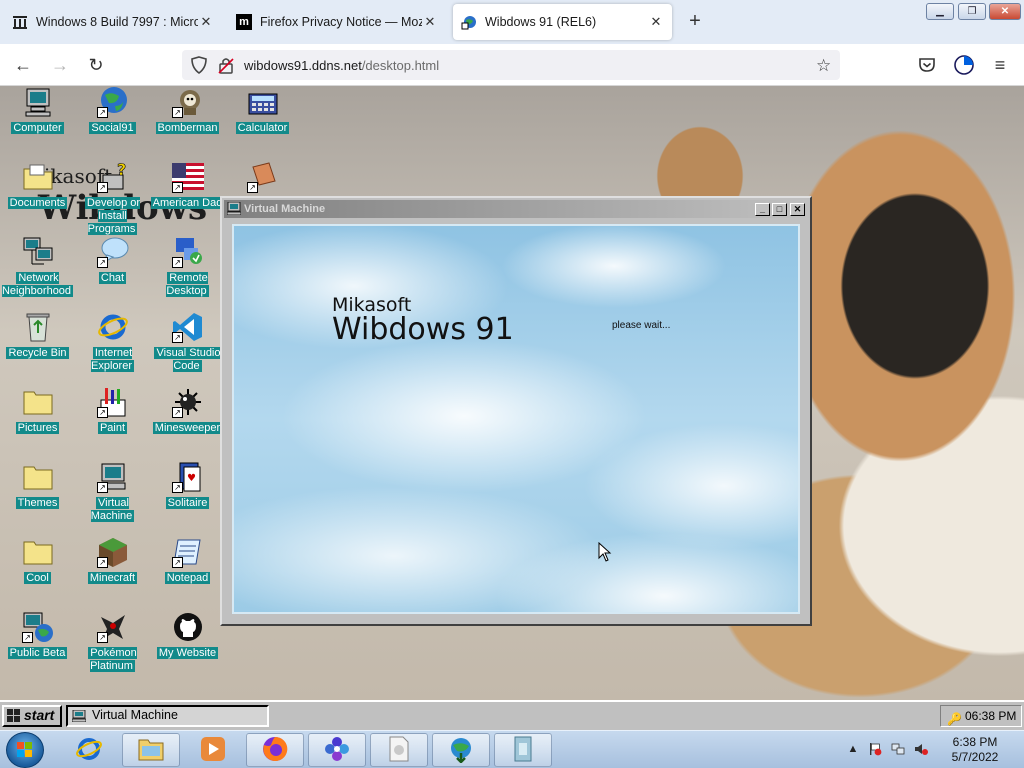  I want to click on desktop-icon-bomberman: ↗ Bomberman, so click(187, 121).